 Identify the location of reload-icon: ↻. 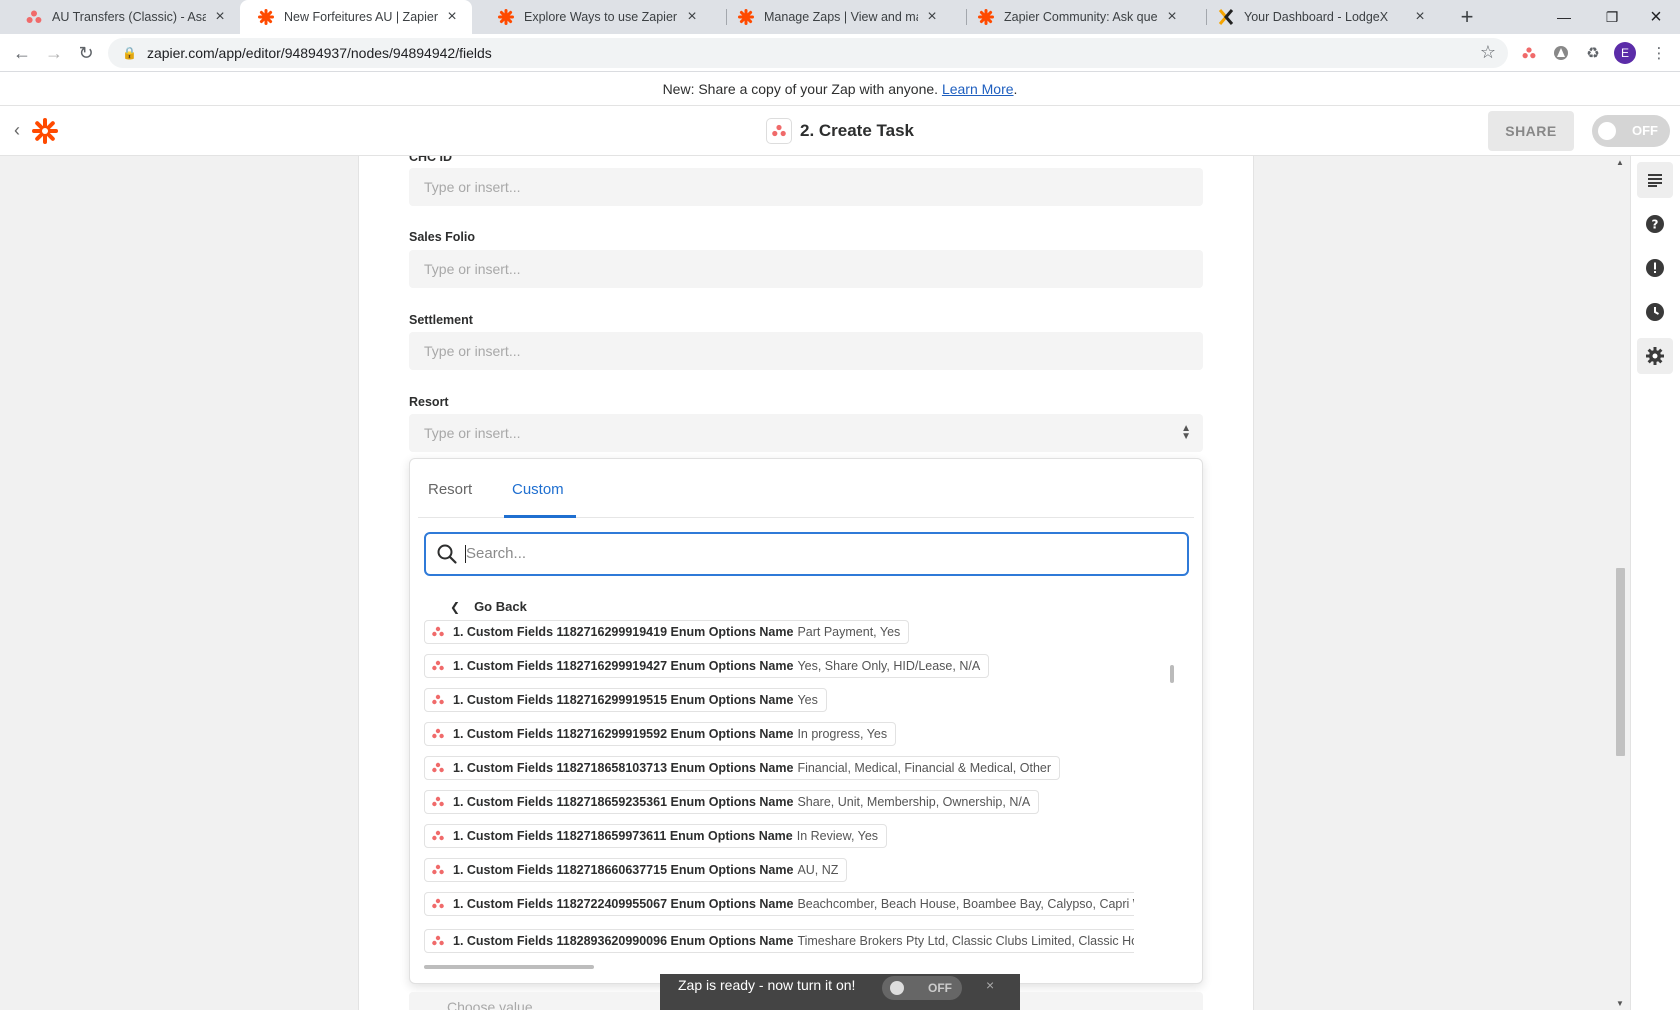
(86, 53).